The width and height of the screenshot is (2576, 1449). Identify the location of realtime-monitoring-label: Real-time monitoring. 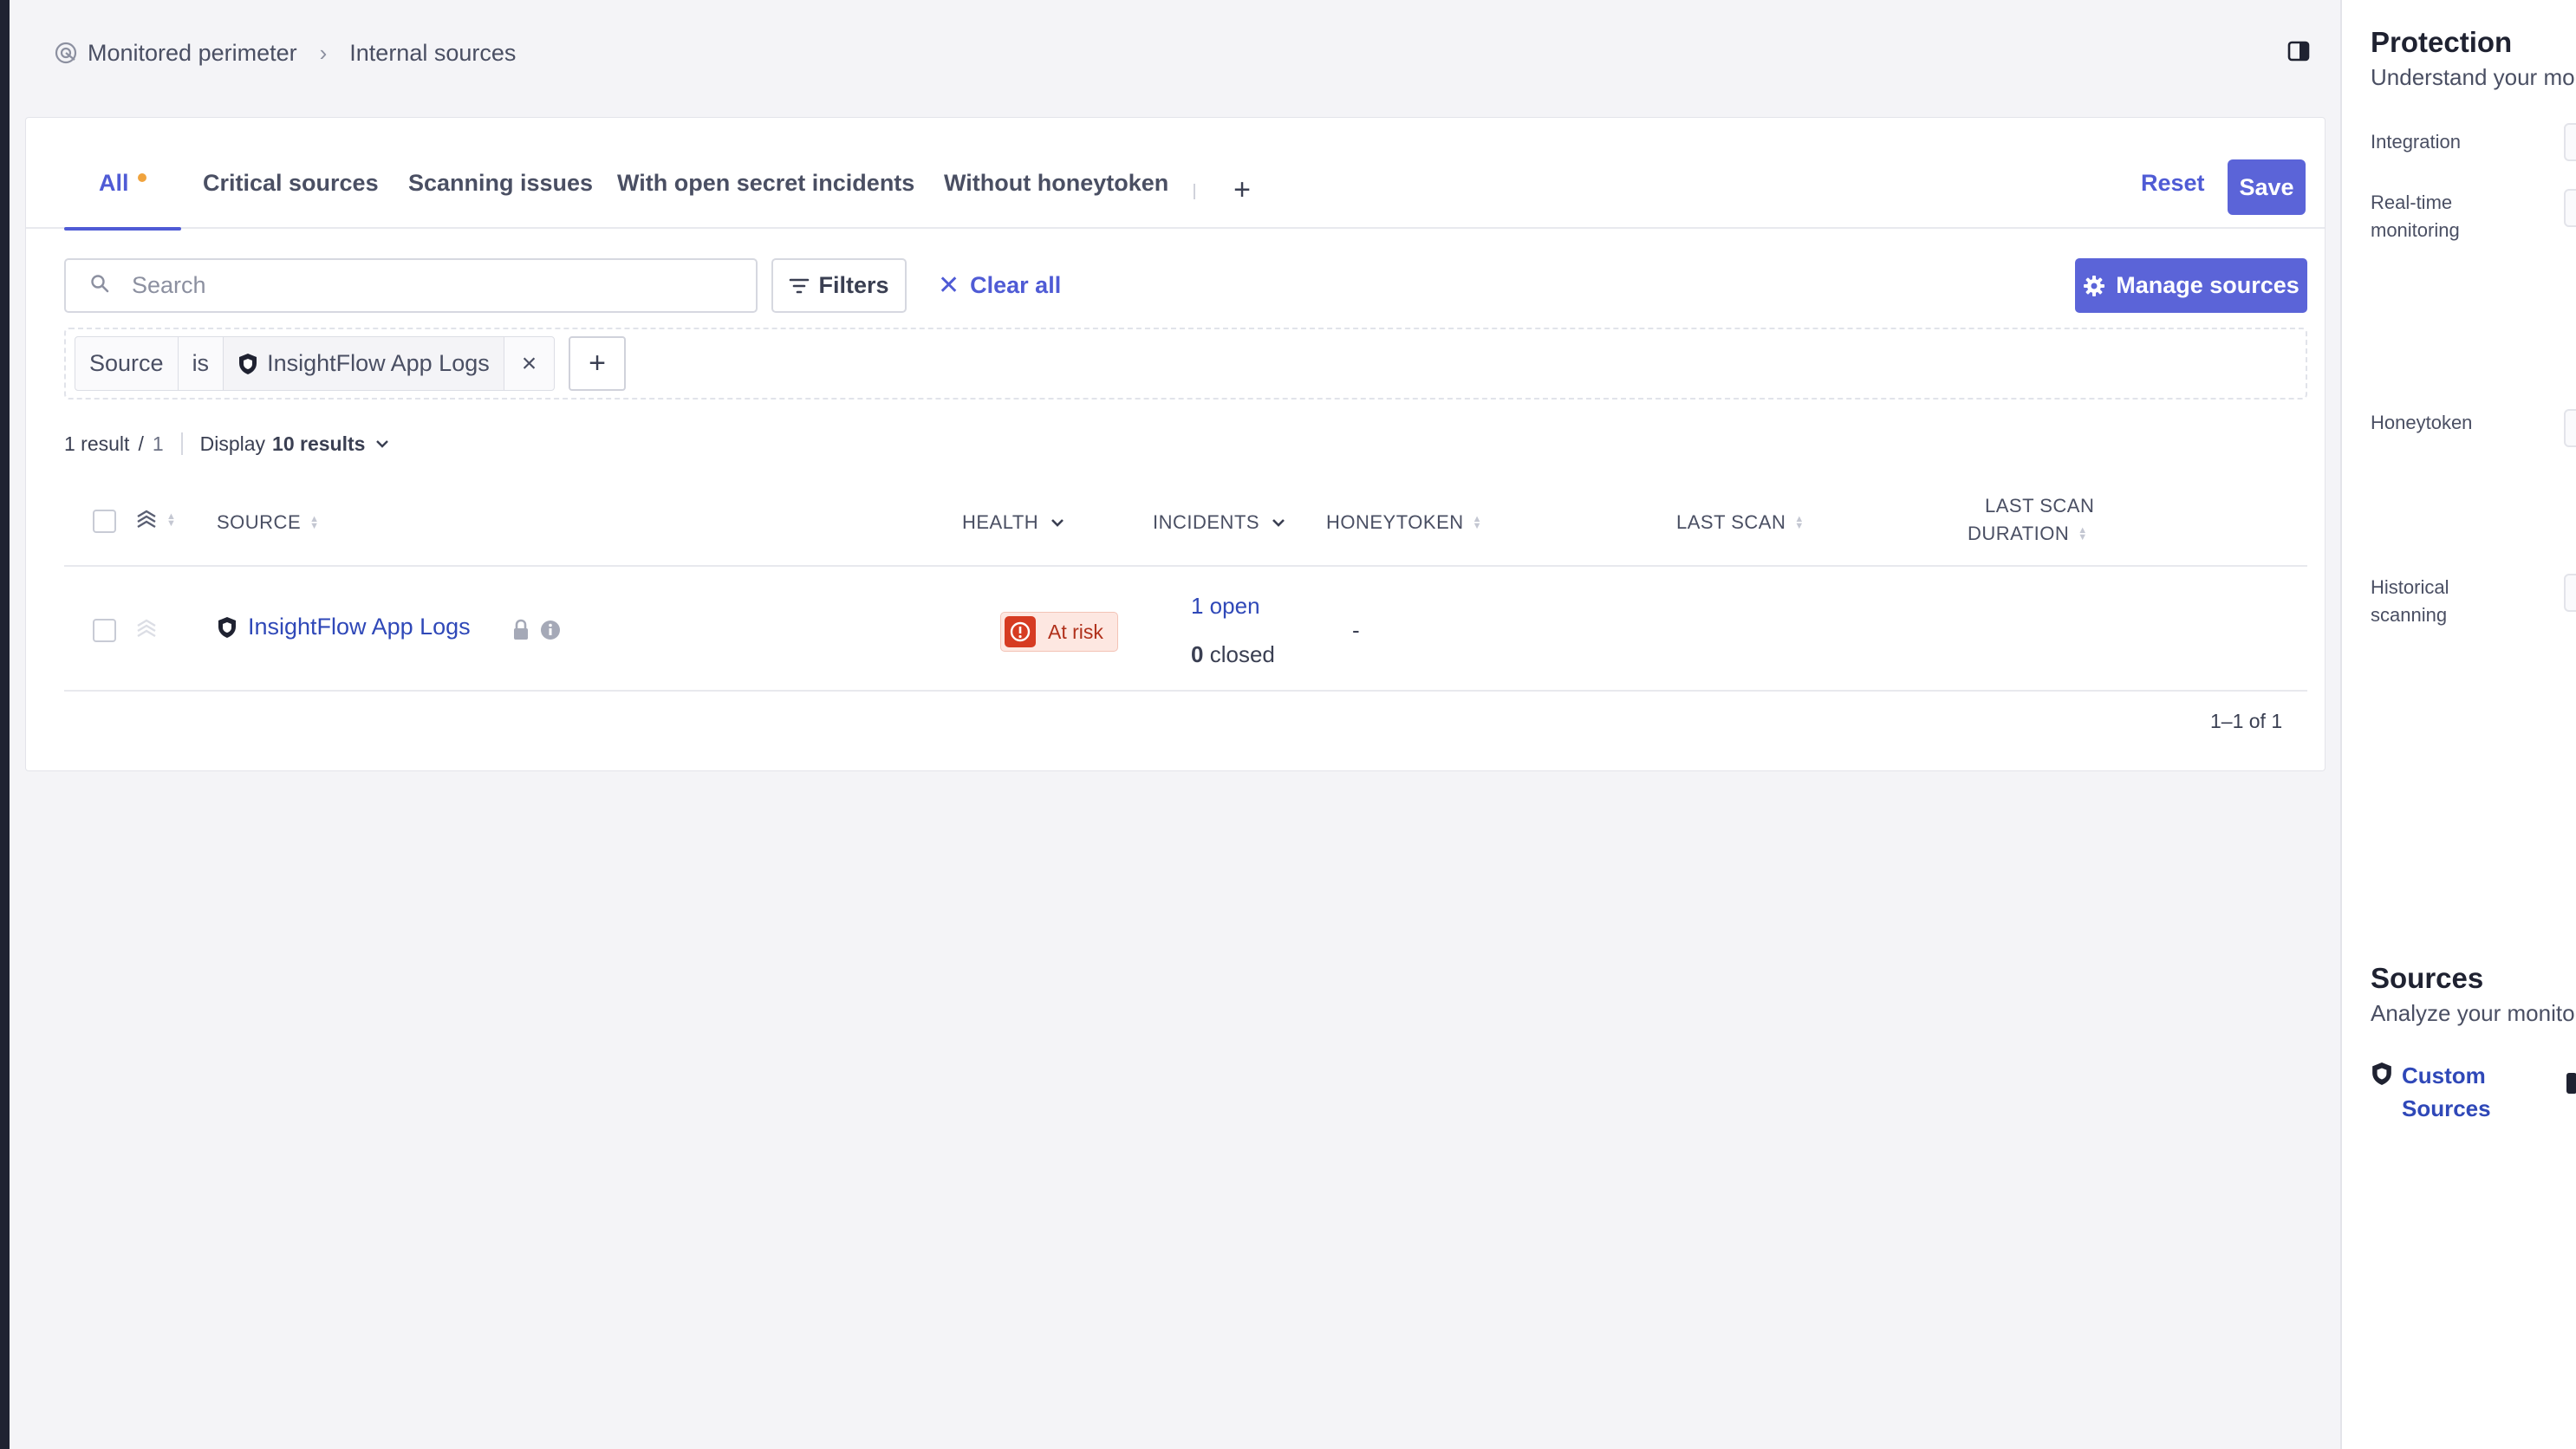
(2415, 217).